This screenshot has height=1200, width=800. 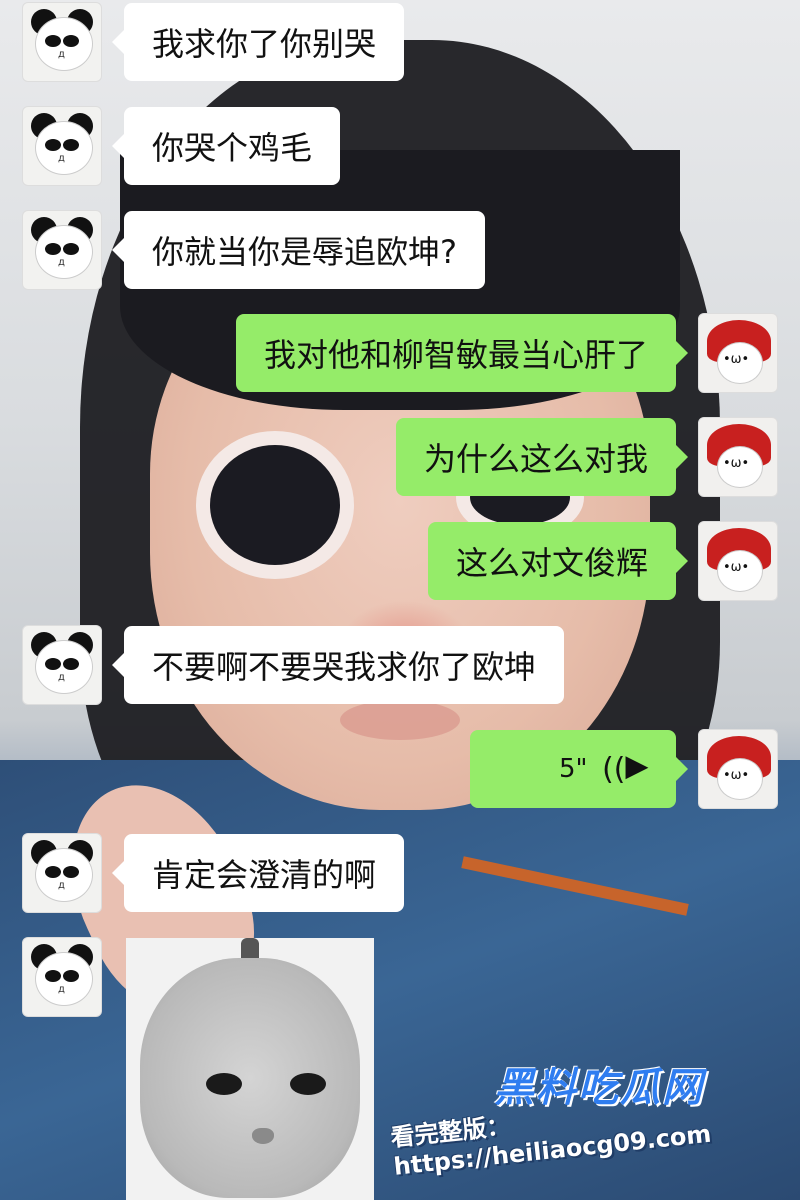 What do you see at coordinates (298, 250) in the screenshot?
I see `message-bubble: 你就当你是辱追欧坤?` at bounding box center [298, 250].